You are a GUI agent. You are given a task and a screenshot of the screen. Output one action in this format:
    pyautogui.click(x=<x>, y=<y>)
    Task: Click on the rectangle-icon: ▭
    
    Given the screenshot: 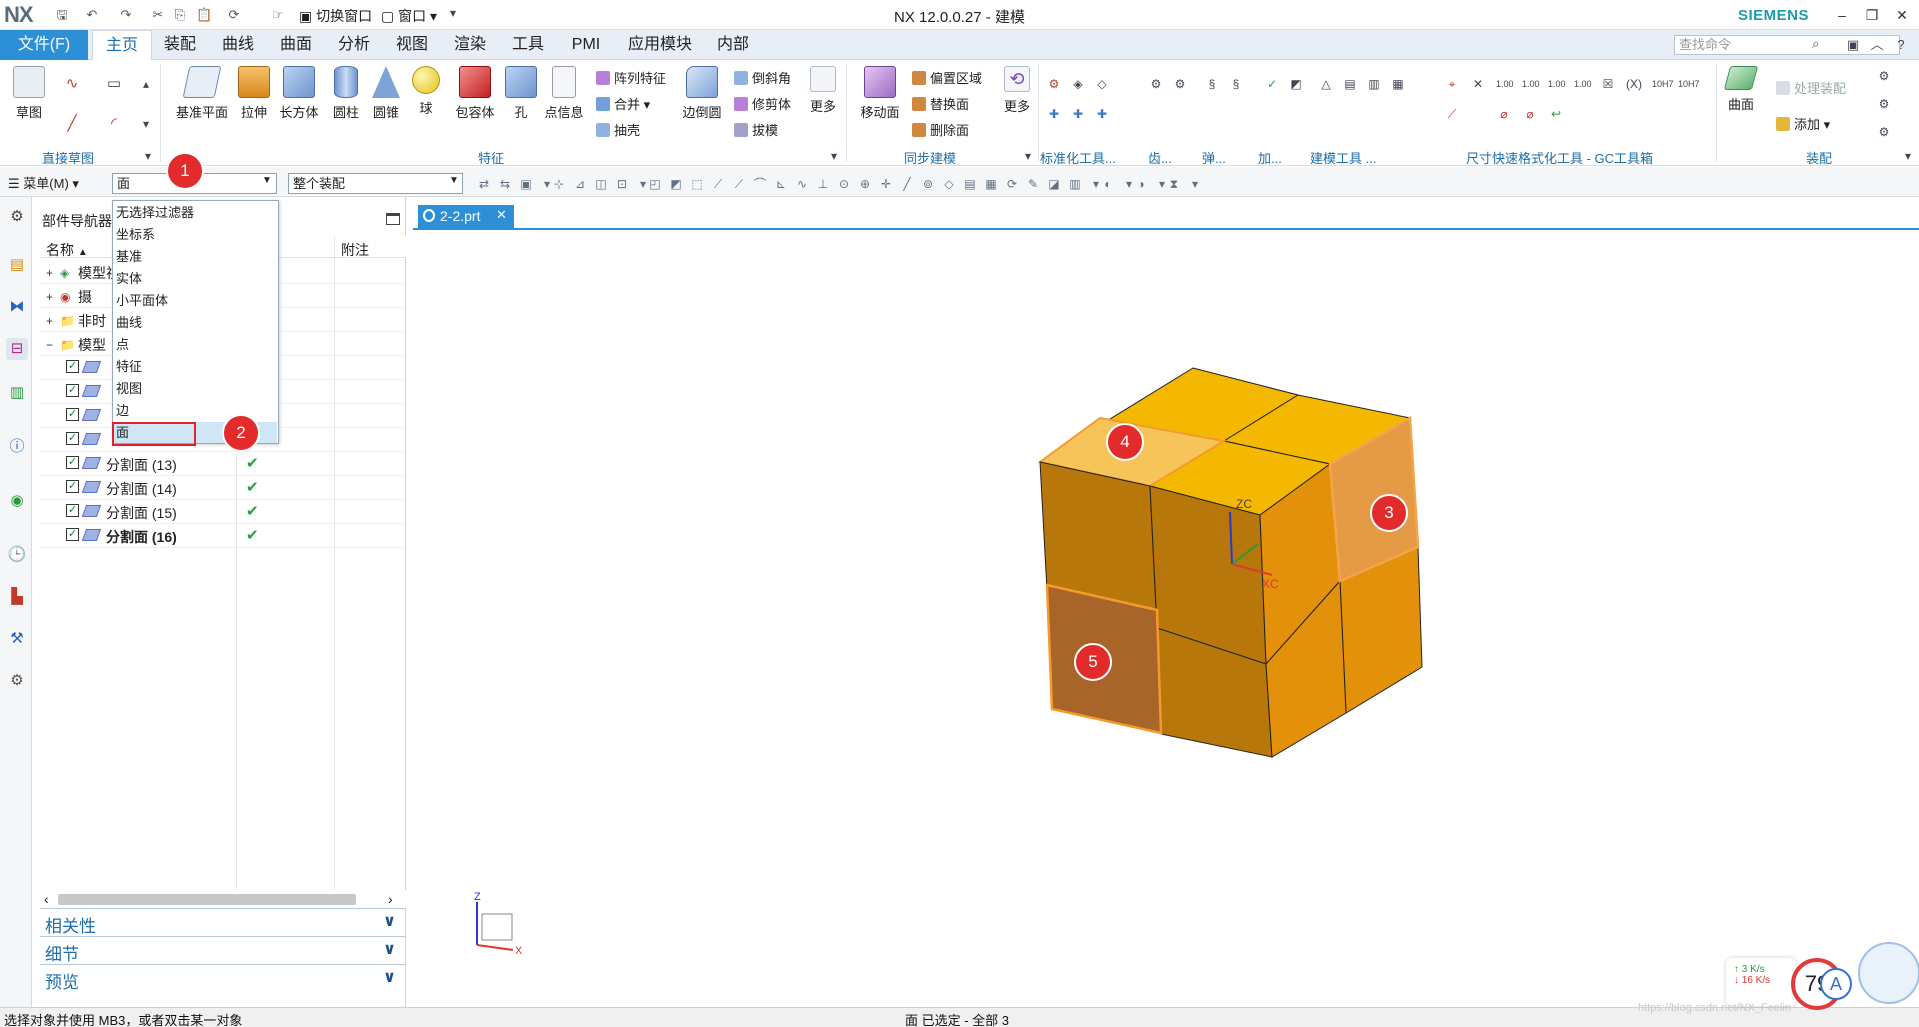 What is the action you would take?
    pyautogui.click(x=114, y=84)
    